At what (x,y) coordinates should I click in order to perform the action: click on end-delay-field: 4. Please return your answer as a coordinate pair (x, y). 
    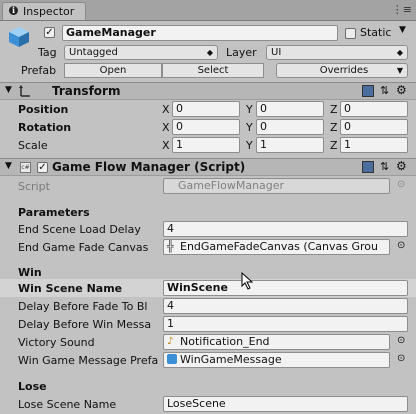
    Looking at the image, I should click on (285, 229).